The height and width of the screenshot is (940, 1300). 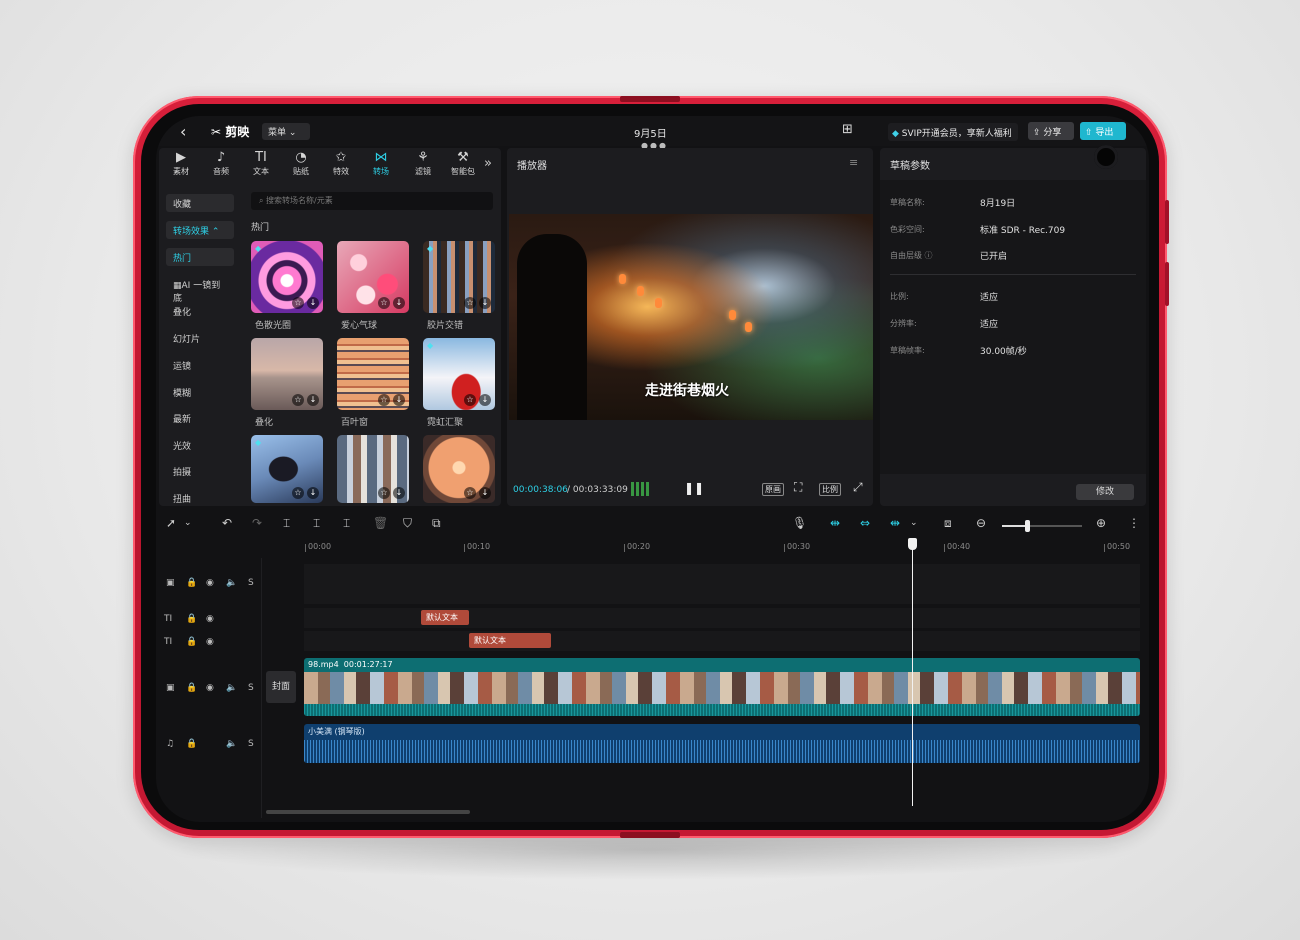 What do you see at coordinates (1105, 492) in the screenshot?
I see `modify-button: 修改` at bounding box center [1105, 492].